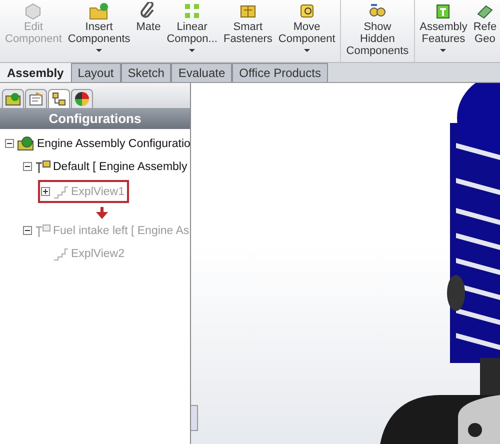  Describe the element at coordinates (99, 31) in the screenshot. I see `toolbar-button: Insert Components` at that location.